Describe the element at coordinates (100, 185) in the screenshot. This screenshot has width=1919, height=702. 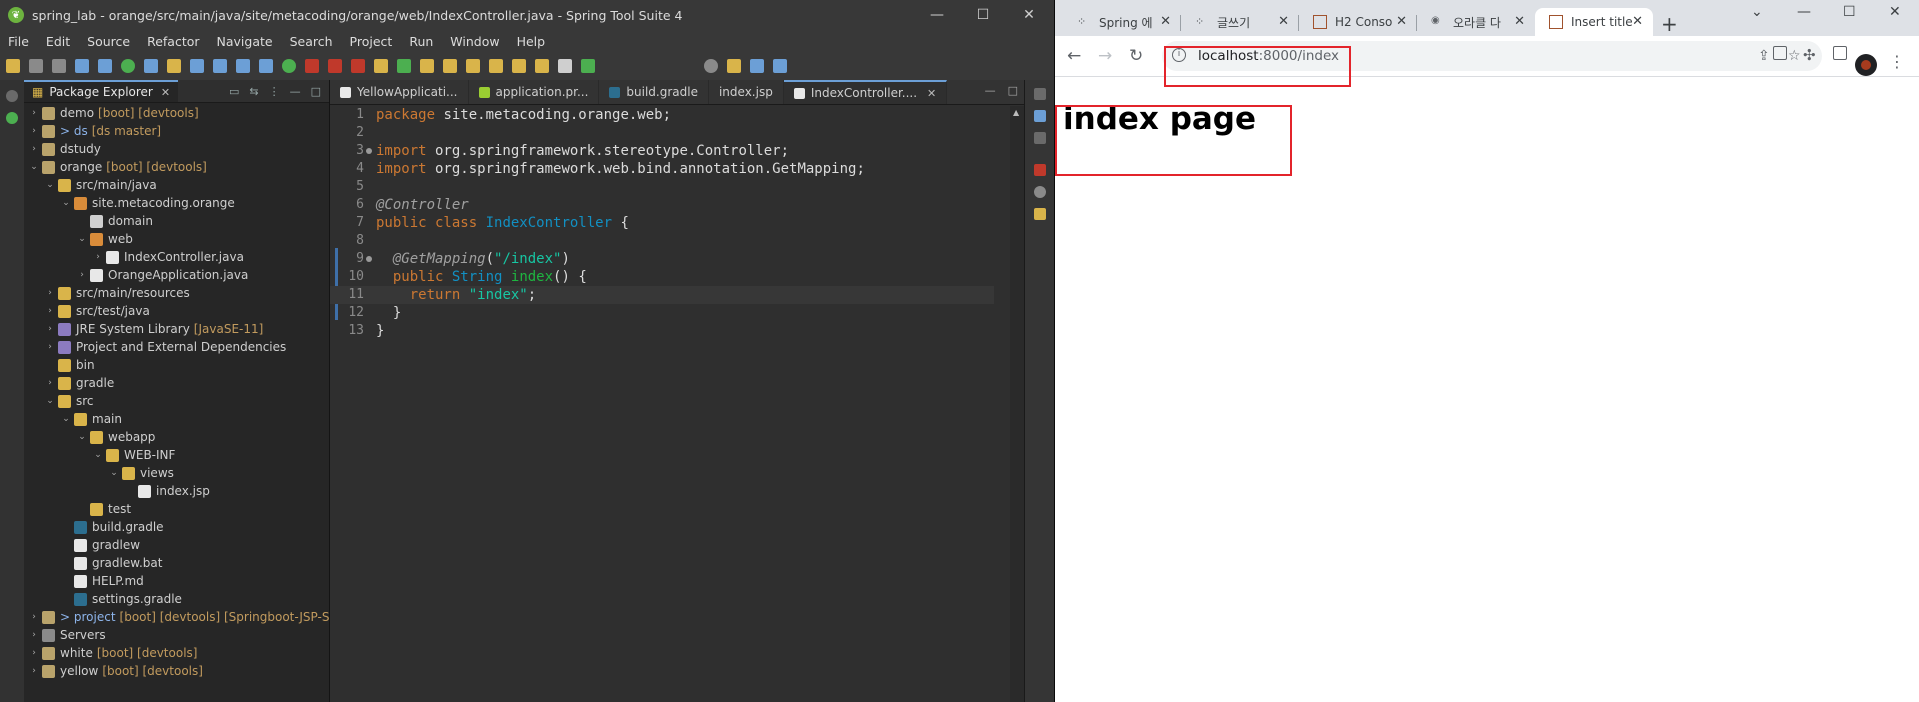
I see `tree-item-src-main-java: ⌄ src/main/java` at that location.